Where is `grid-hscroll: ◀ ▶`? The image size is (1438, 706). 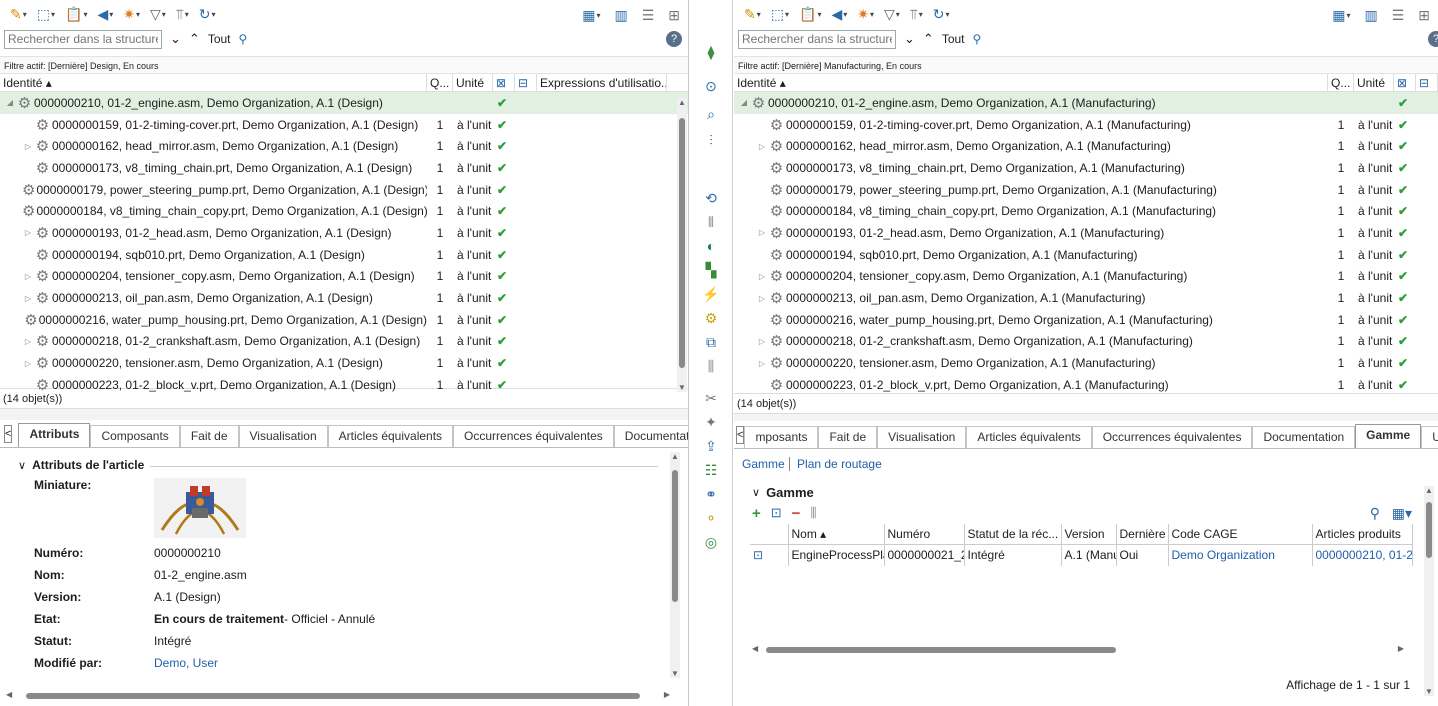 grid-hscroll: ◀ ▶ is located at coordinates (1078, 649).